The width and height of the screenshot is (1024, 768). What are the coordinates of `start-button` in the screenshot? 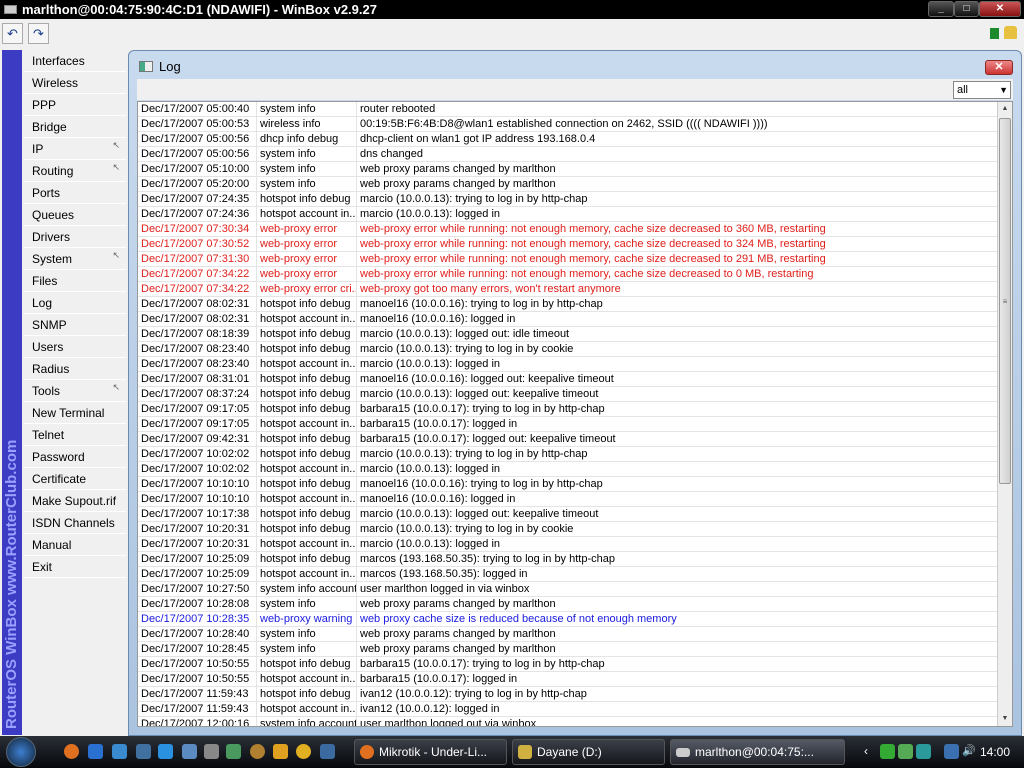 It's located at (21, 752).